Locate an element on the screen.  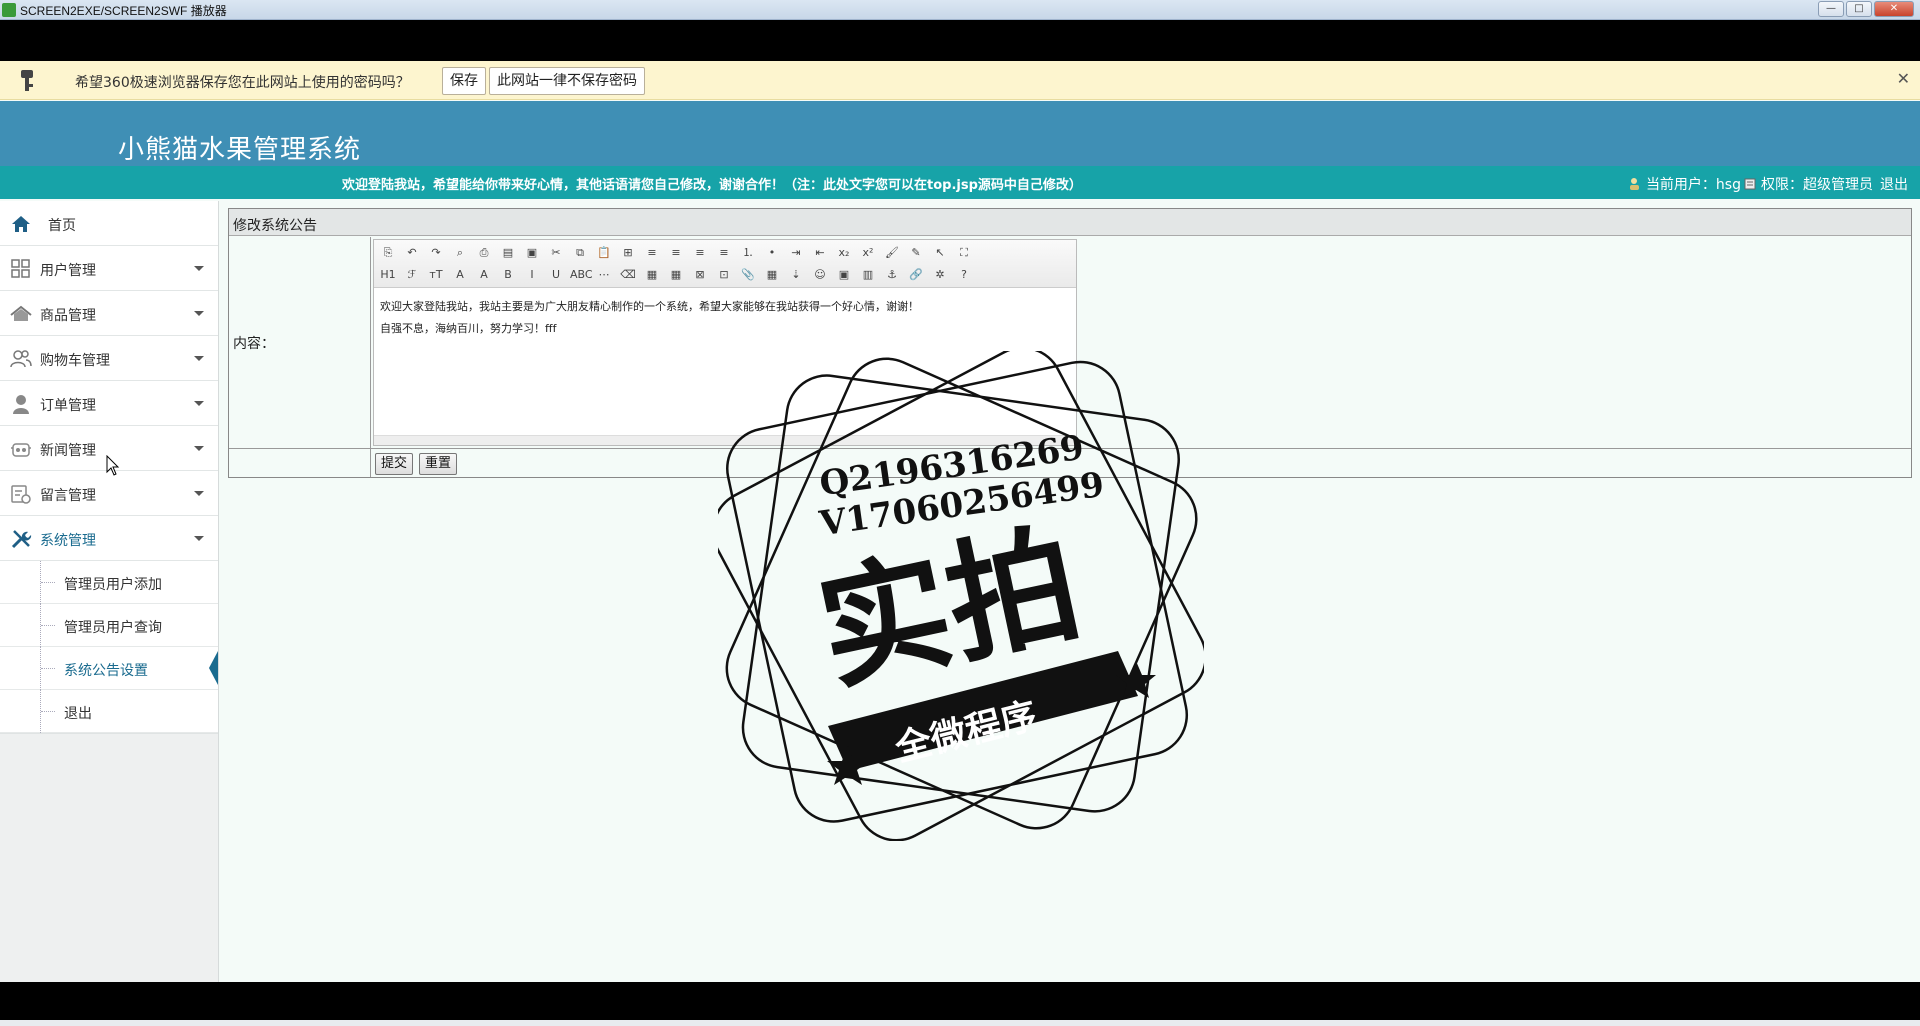
current-user-label: 当前用户：hsg is located at coordinates (1693, 185).